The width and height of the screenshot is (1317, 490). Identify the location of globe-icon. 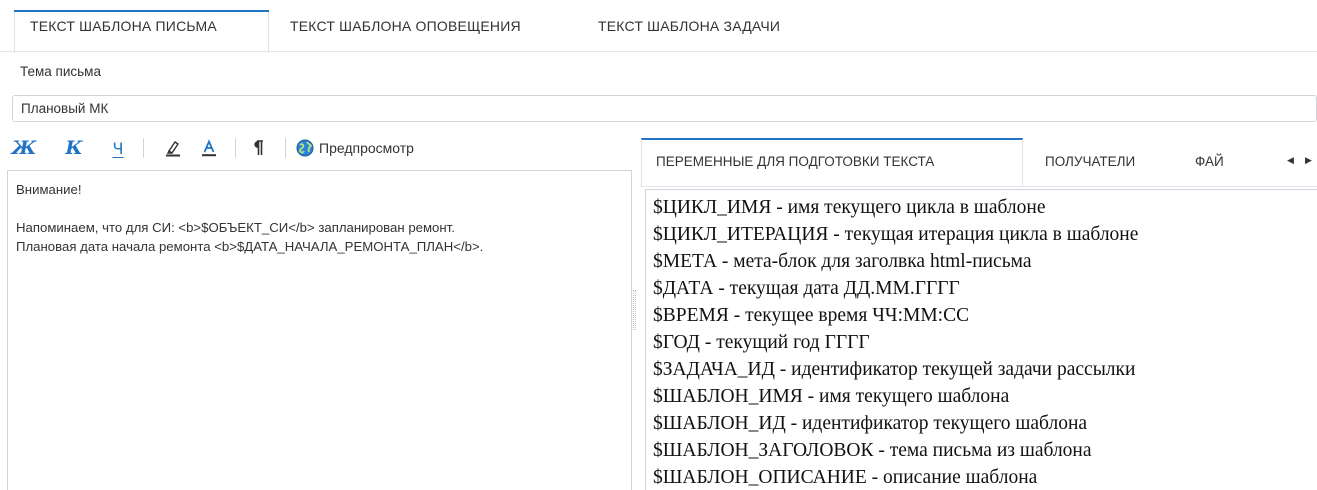
(305, 148).